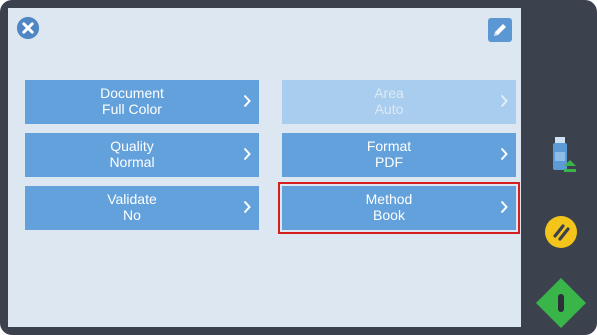 The height and width of the screenshot is (335, 597). I want to click on setting-area-tile: Area Auto, so click(399, 102).